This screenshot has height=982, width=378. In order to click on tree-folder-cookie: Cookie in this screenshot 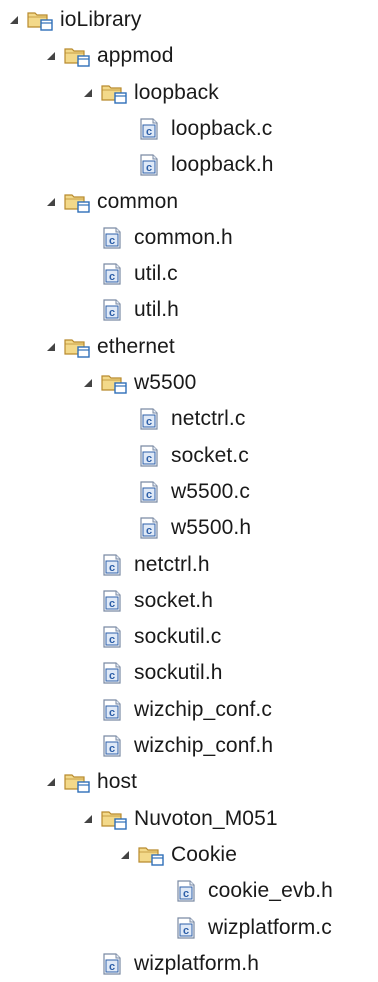, I will do `click(177, 855)`.